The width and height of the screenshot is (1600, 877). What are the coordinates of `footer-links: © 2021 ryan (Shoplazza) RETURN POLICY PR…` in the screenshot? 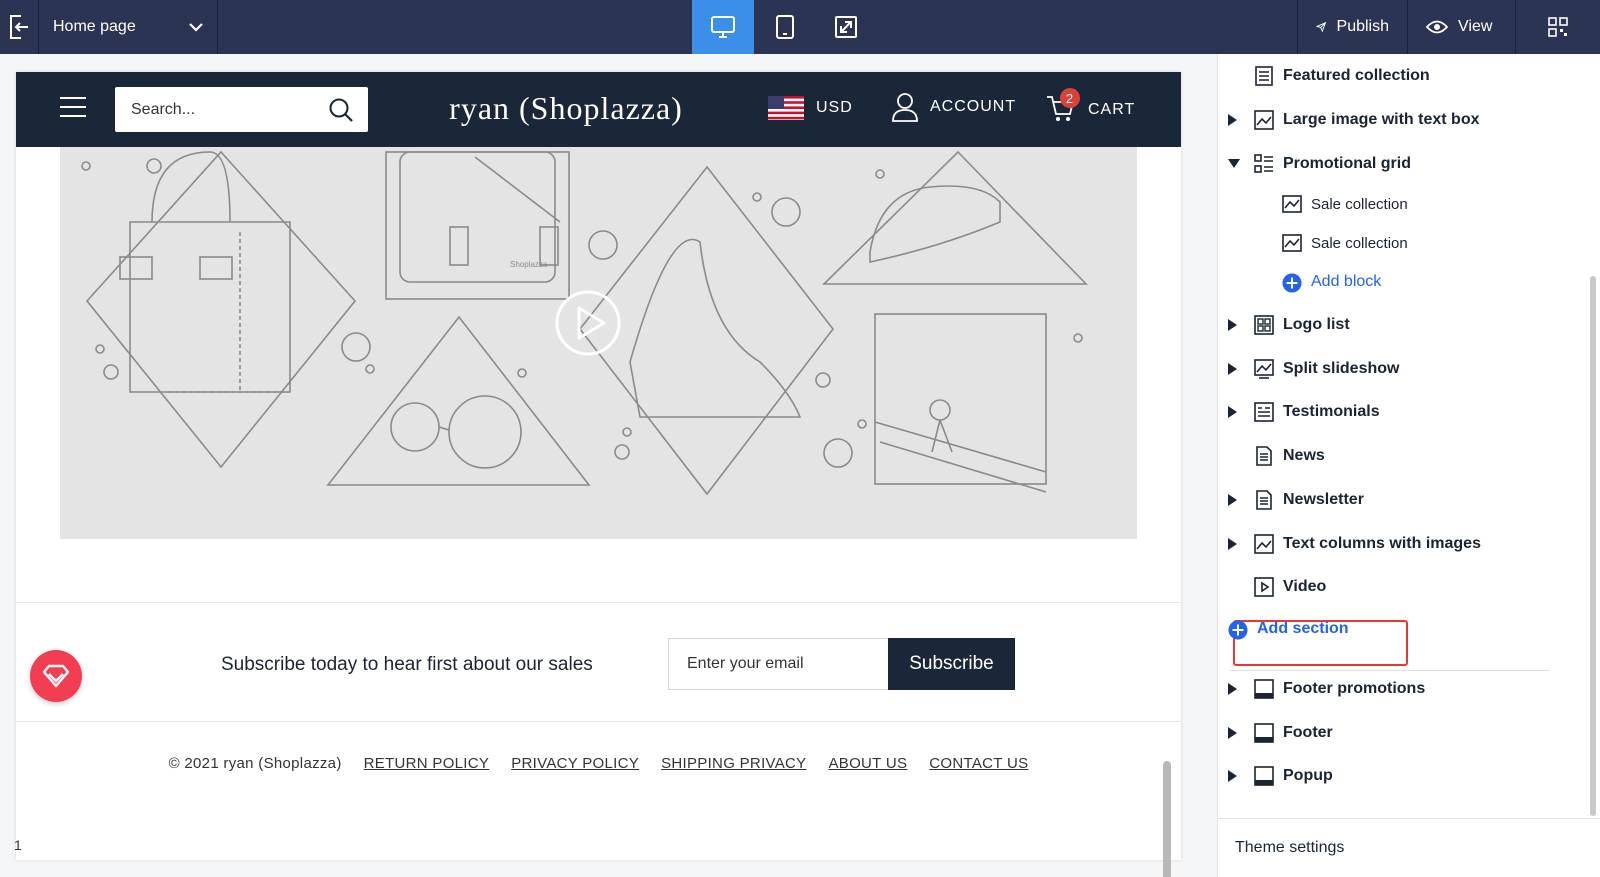 It's located at (598, 763).